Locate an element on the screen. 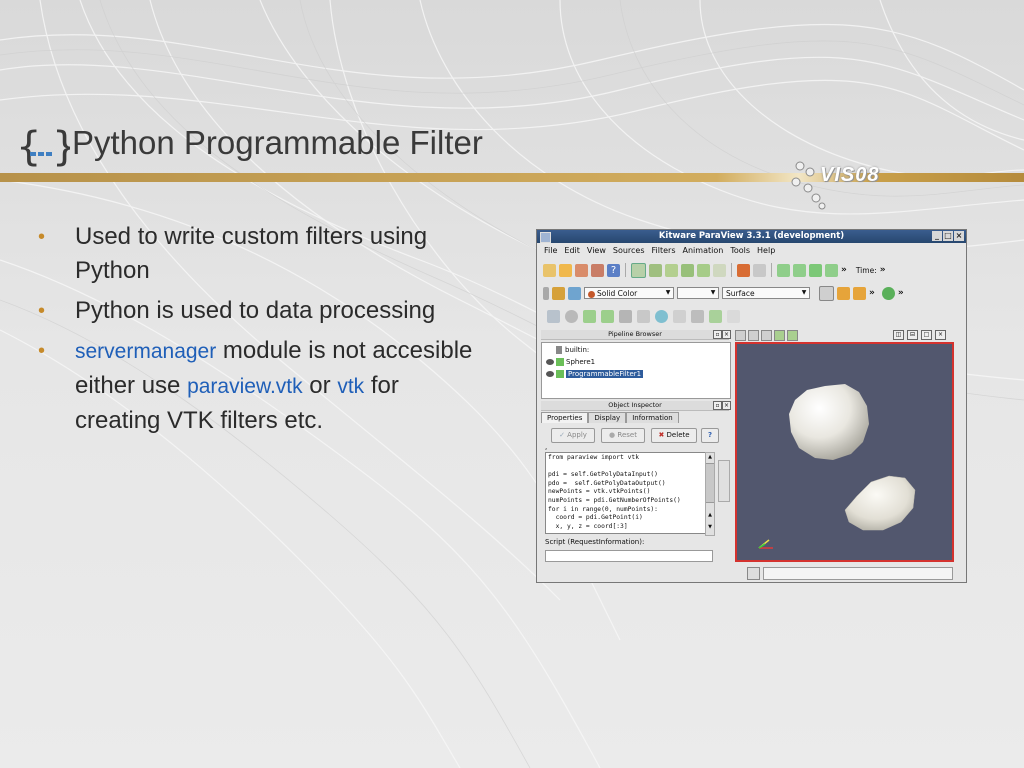  close-button: × is located at coordinates (959, 236).